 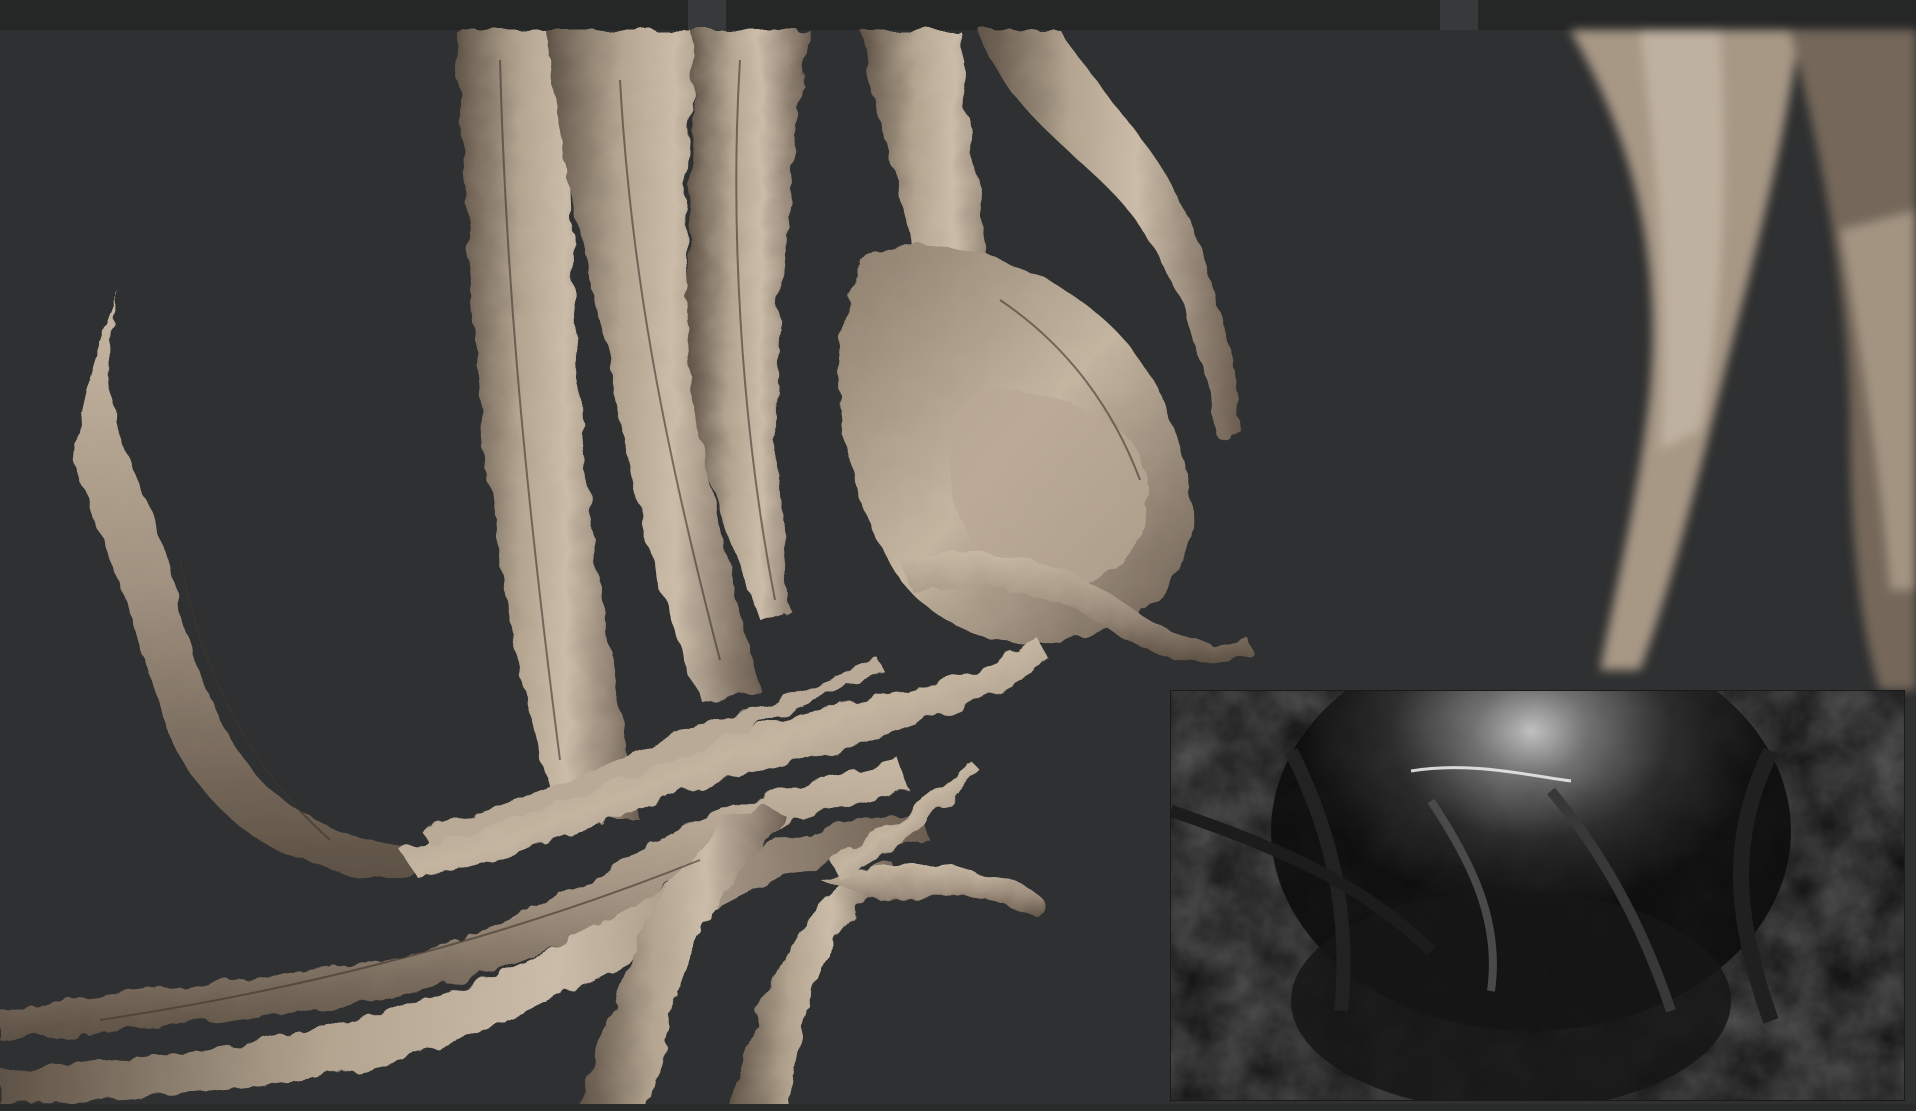 What do you see at coordinates (1743, 360) in the screenshot?
I see `root-closeup-render` at bounding box center [1743, 360].